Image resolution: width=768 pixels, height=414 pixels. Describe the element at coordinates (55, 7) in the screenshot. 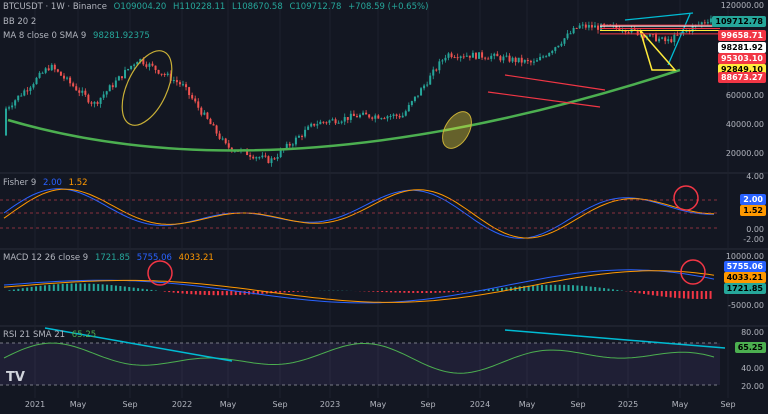

I see `symbol-label: BTCUSDT · 1W · Binance` at that location.